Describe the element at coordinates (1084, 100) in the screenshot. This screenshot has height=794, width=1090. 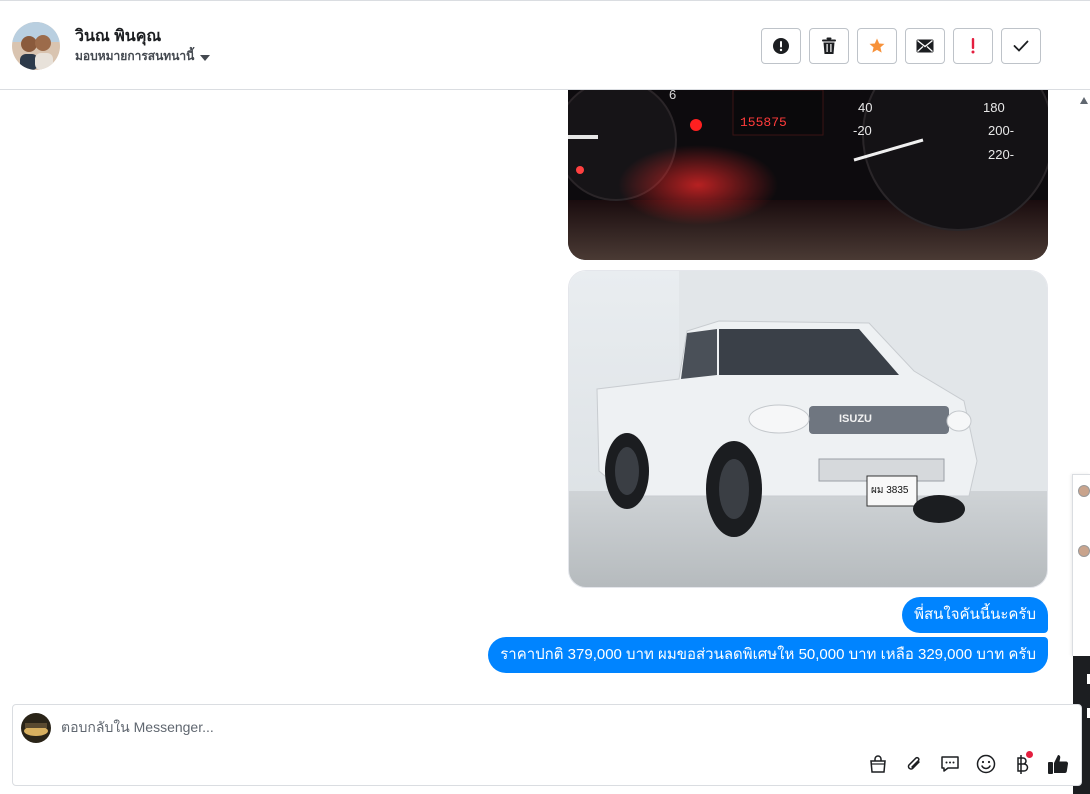
I see `scroll-up-arrow-icon` at that location.